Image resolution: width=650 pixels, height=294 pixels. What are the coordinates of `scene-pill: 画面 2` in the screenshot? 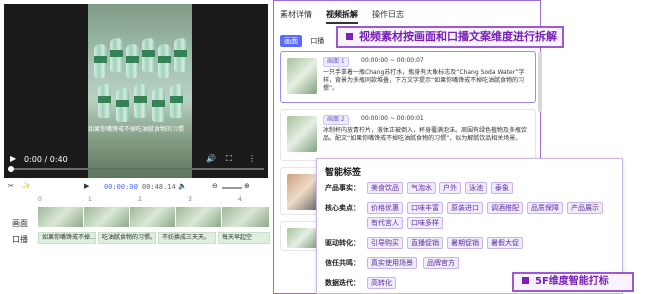 It's located at (336, 120).